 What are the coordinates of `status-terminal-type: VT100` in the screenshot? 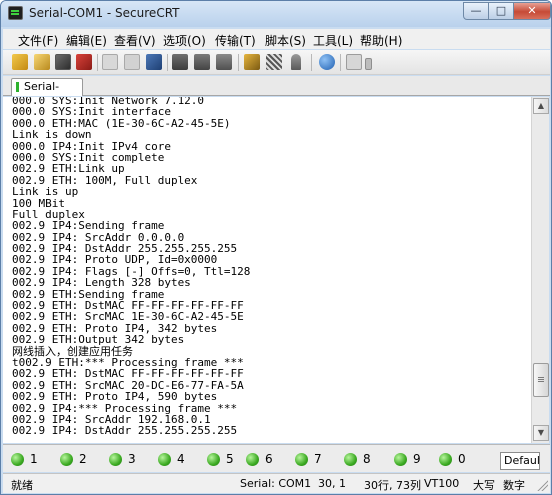 It's located at (442, 483).